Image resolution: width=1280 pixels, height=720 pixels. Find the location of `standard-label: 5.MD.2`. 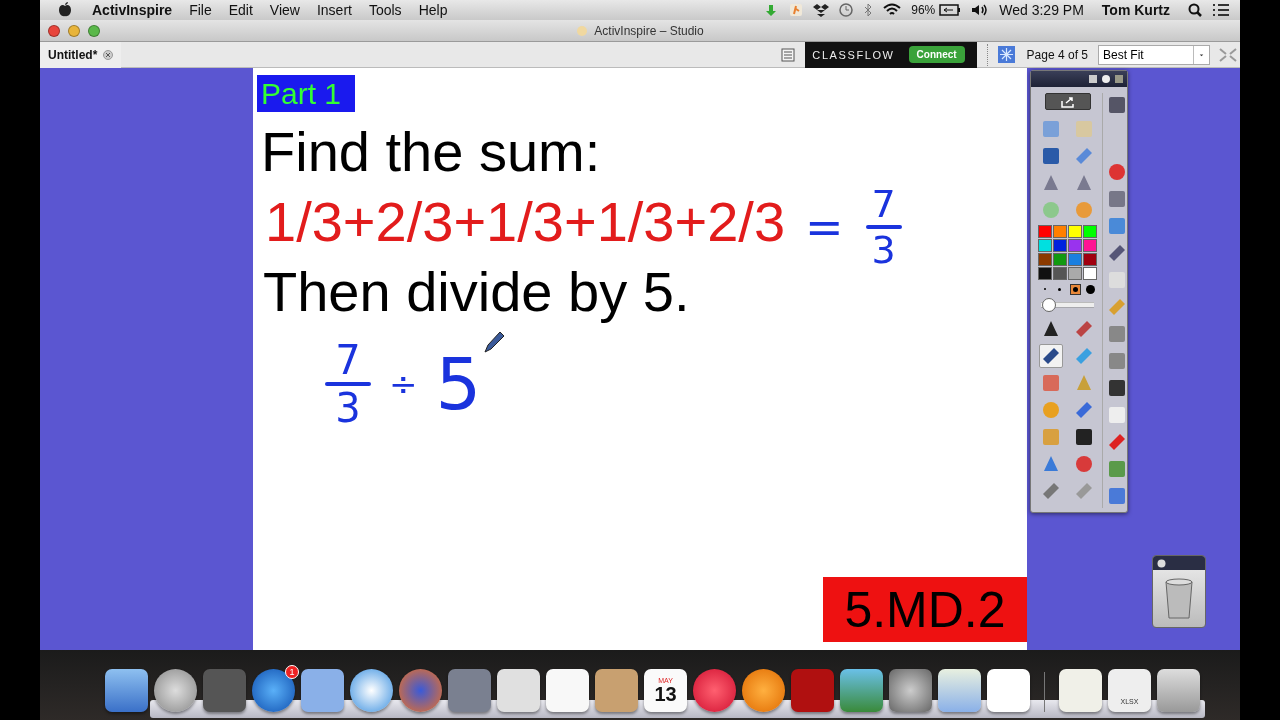

standard-label: 5.MD.2 is located at coordinates (925, 609).